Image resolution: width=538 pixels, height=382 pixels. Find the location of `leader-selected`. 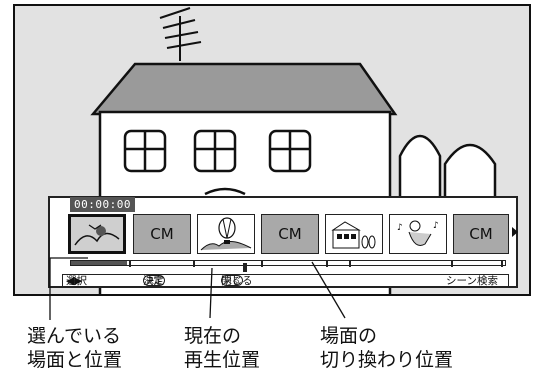

leader-selected is located at coordinates (68, 288).